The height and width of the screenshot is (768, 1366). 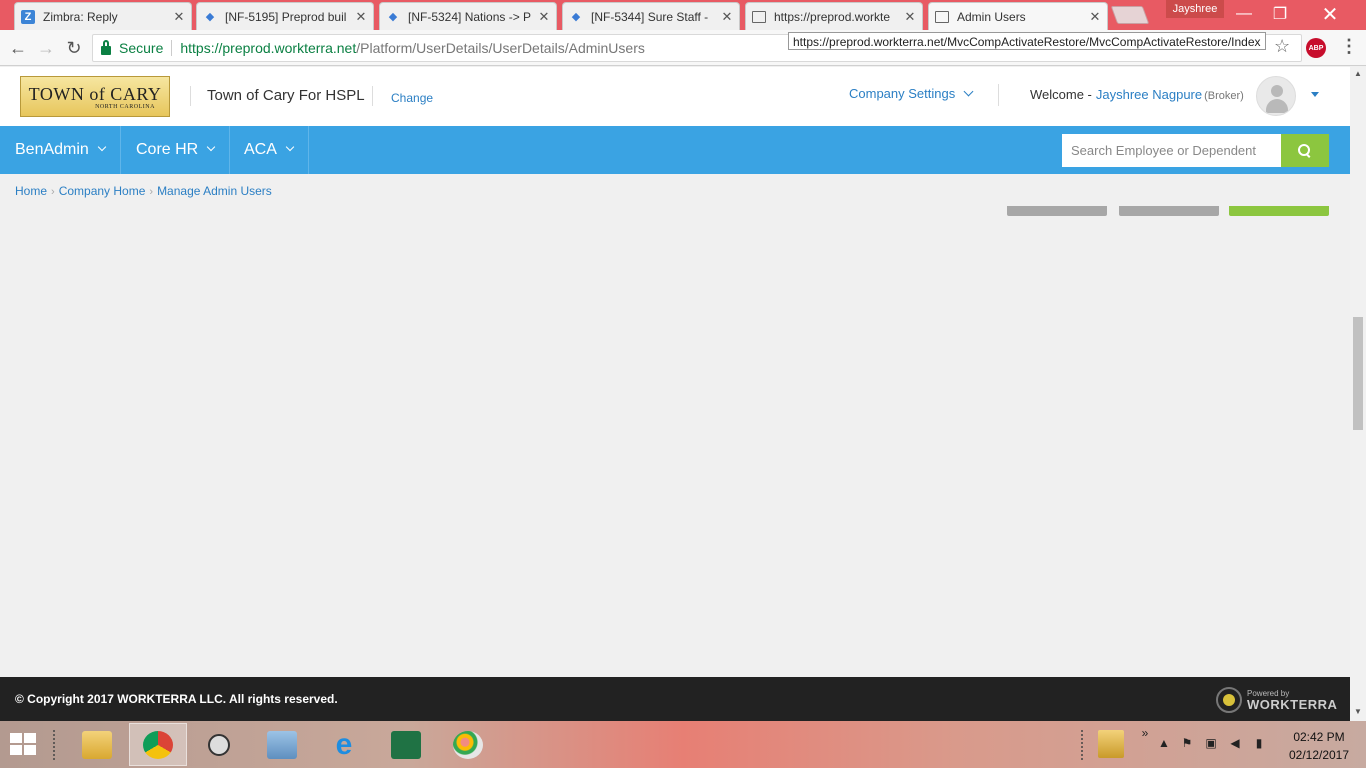 I want to click on breadcrumb-manage-admin-users: Manage Admin Users, so click(x=214, y=191).